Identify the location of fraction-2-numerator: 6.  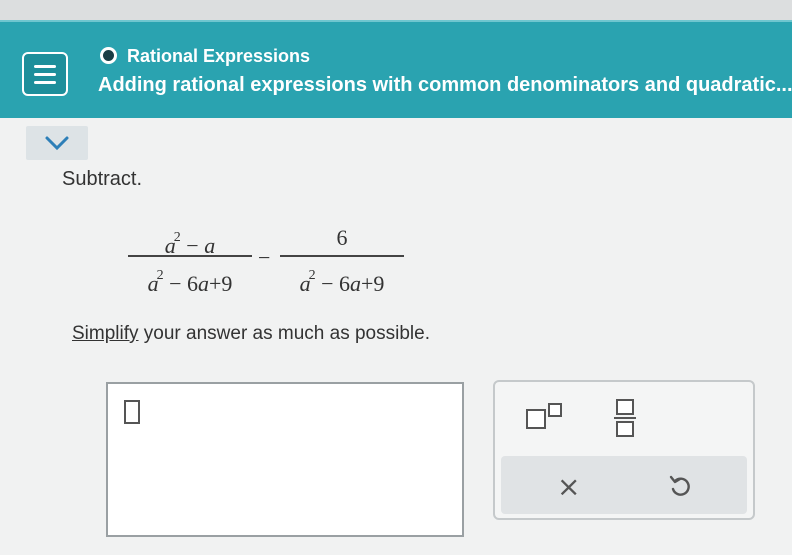
(342, 237).